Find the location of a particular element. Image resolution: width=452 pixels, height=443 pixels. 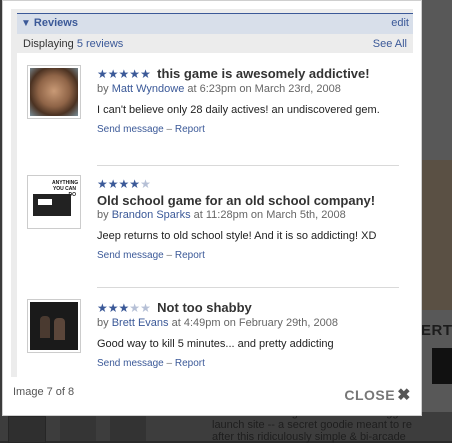

background-heading-fragment: ERT is located at coordinates (436, 330).